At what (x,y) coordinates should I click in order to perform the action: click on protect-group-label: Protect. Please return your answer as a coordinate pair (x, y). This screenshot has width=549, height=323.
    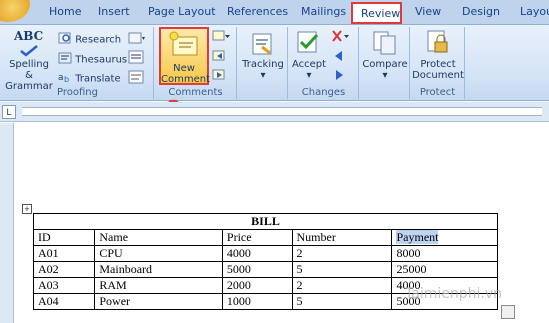
    Looking at the image, I should click on (437, 92).